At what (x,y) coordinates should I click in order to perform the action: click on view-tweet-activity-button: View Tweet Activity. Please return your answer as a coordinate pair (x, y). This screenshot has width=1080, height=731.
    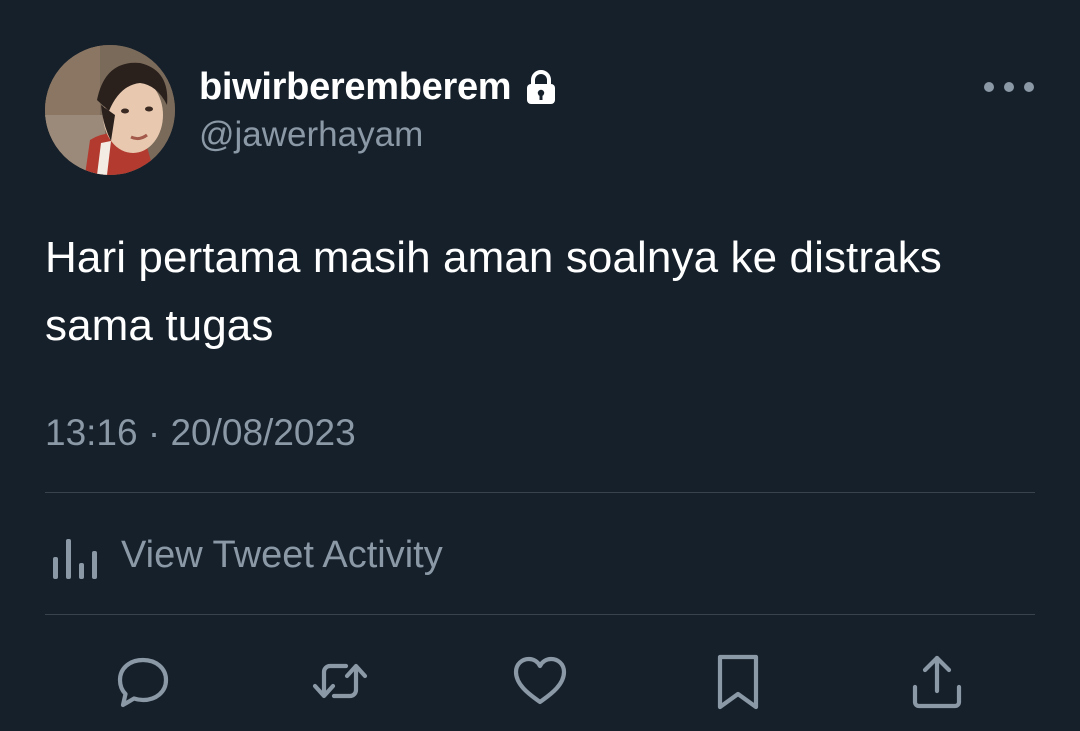
    Looking at the image, I should click on (244, 555).